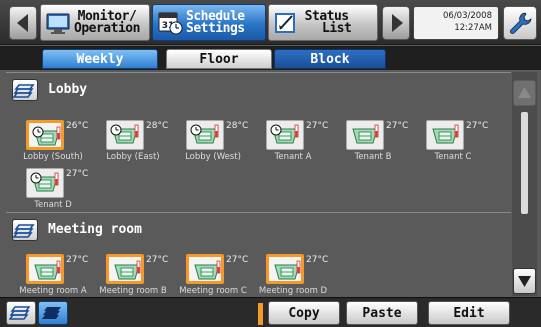 The height and width of the screenshot is (327, 541). What do you see at coordinates (453, 157) in the screenshot?
I see `unit-name: Tenant C` at bounding box center [453, 157].